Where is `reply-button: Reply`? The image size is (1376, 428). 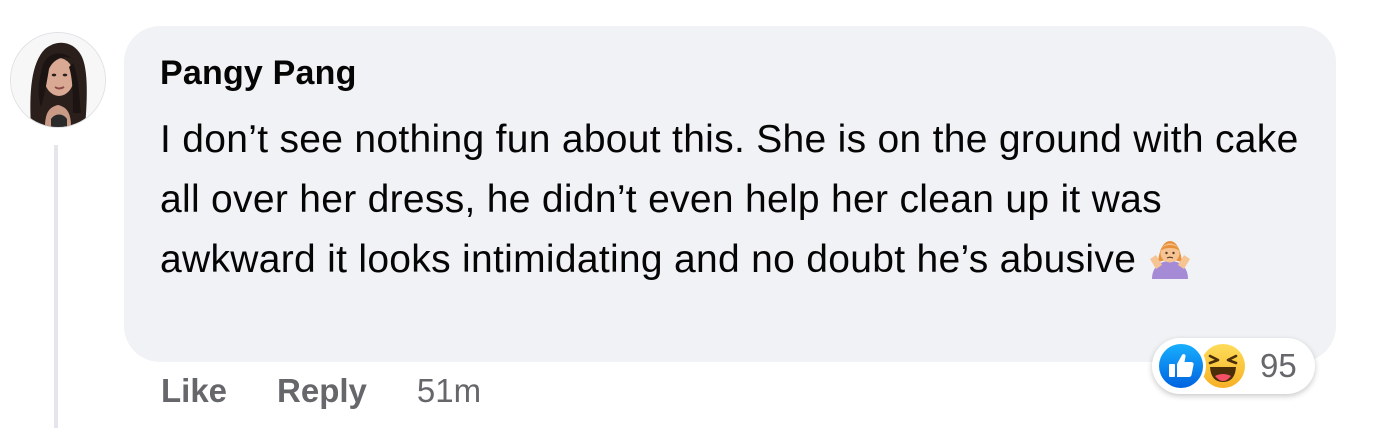 reply-button: Reply is located at coordinates (322, 391).